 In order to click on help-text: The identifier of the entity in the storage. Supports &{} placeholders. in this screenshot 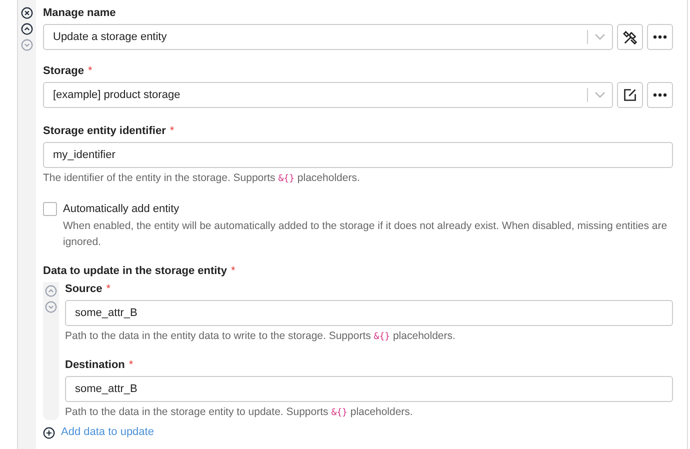, I will do `click(202, 178)`.